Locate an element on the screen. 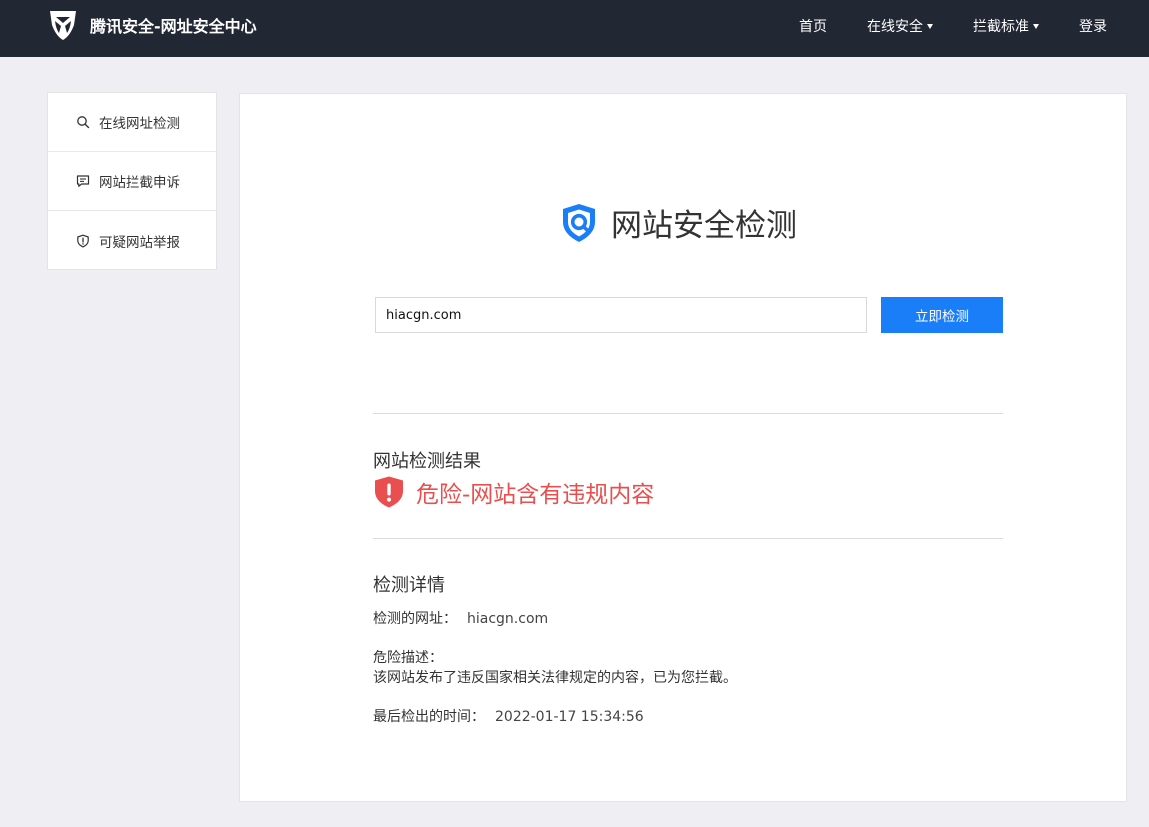 The image size is (1149, 827). check-now-button: 立即检测 is located at coordinates (942, 315).